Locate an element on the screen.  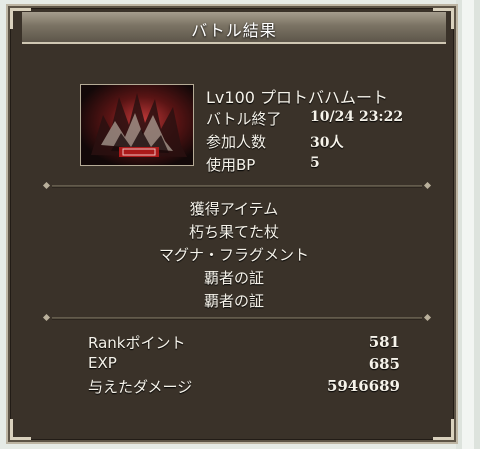
boss-thumbnail is located at coordinates (137, 125).